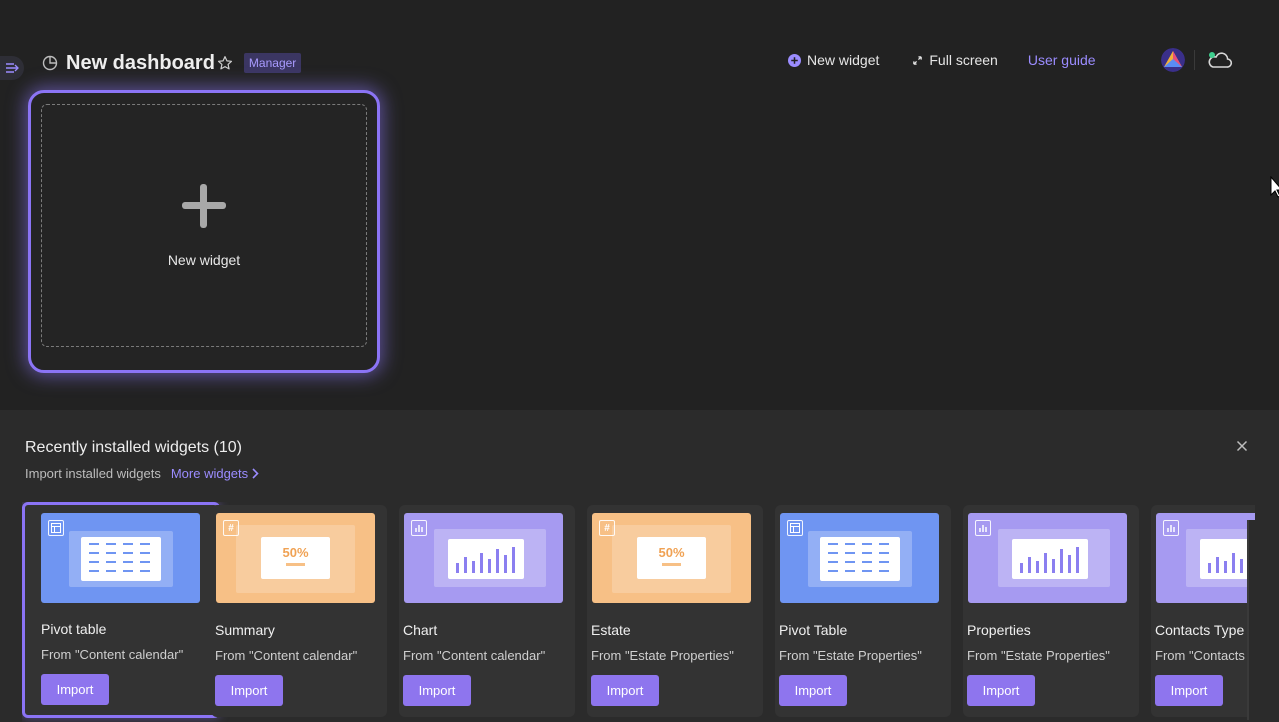  What do you see at coordinates (226, 63) in the screenshot?
I see `favorite-star-icon` at bounding box center [226, 63].